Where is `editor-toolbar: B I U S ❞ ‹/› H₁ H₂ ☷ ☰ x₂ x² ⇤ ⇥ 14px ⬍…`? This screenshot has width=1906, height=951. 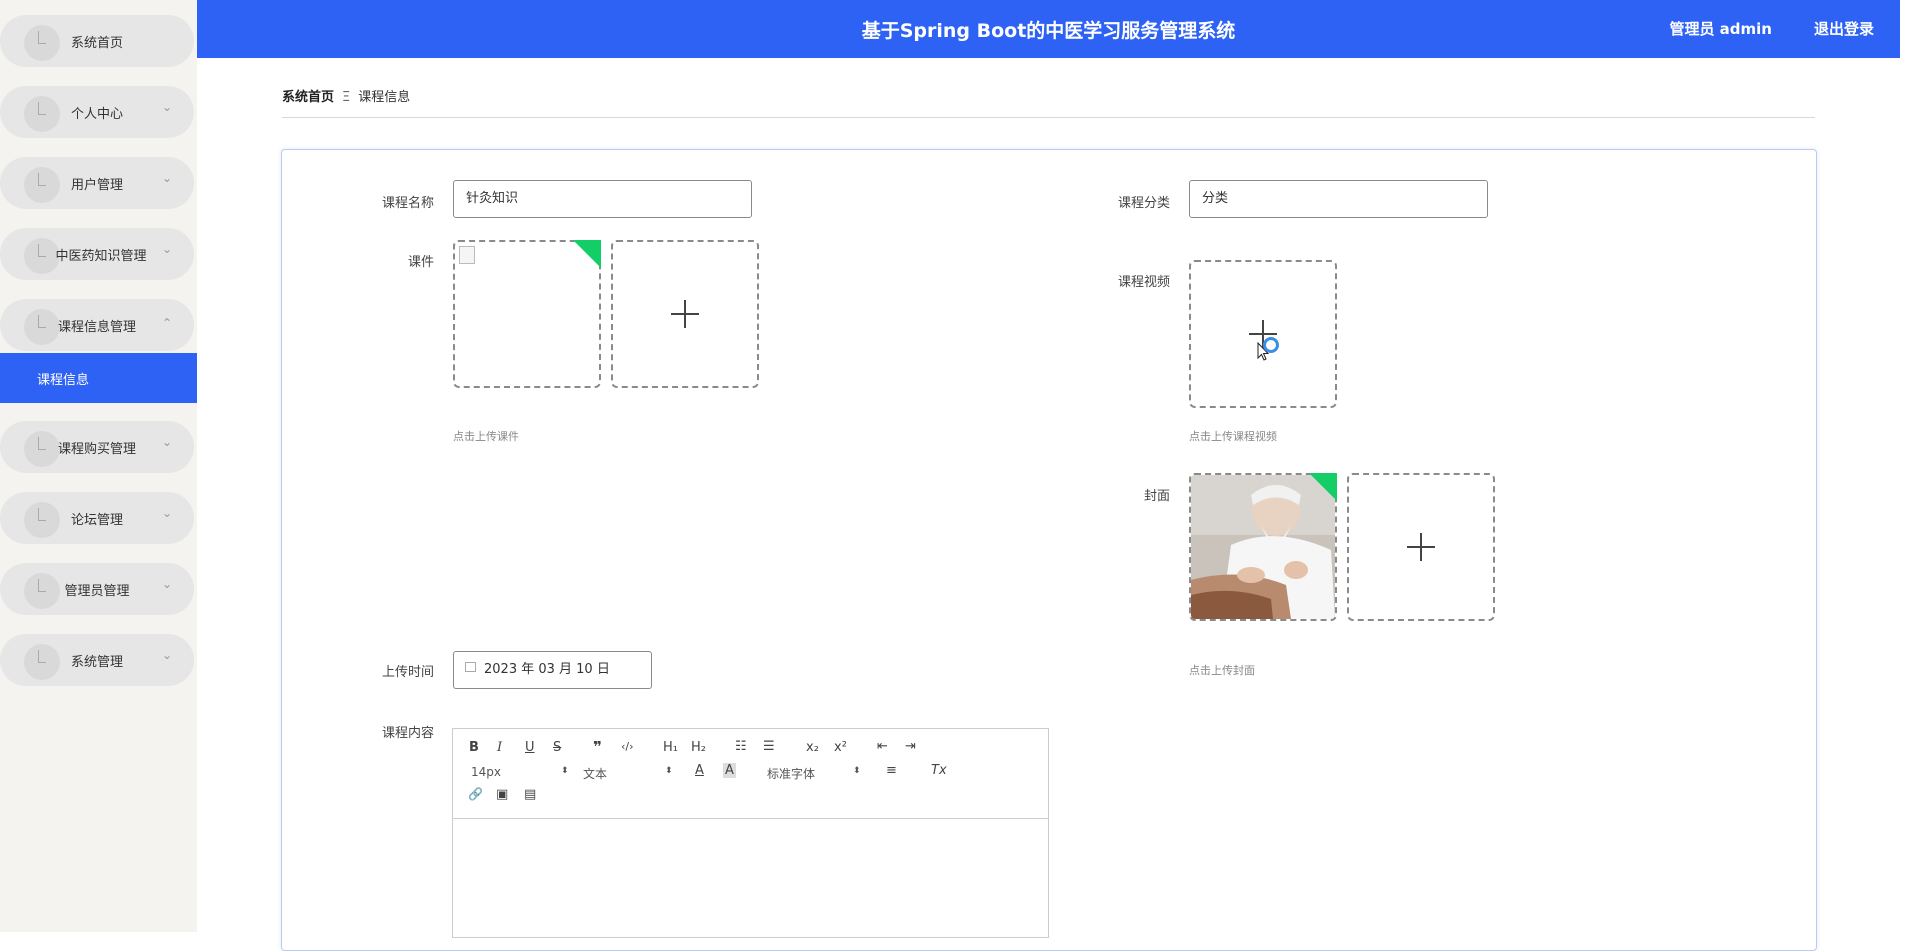 editor-toolbar: B I U S ❞ ‹/› H₁ H₂ ☷ ☰ x₂ x² ⇤ ⇥ 14px ⬍… is located at coordinates (750, 774).